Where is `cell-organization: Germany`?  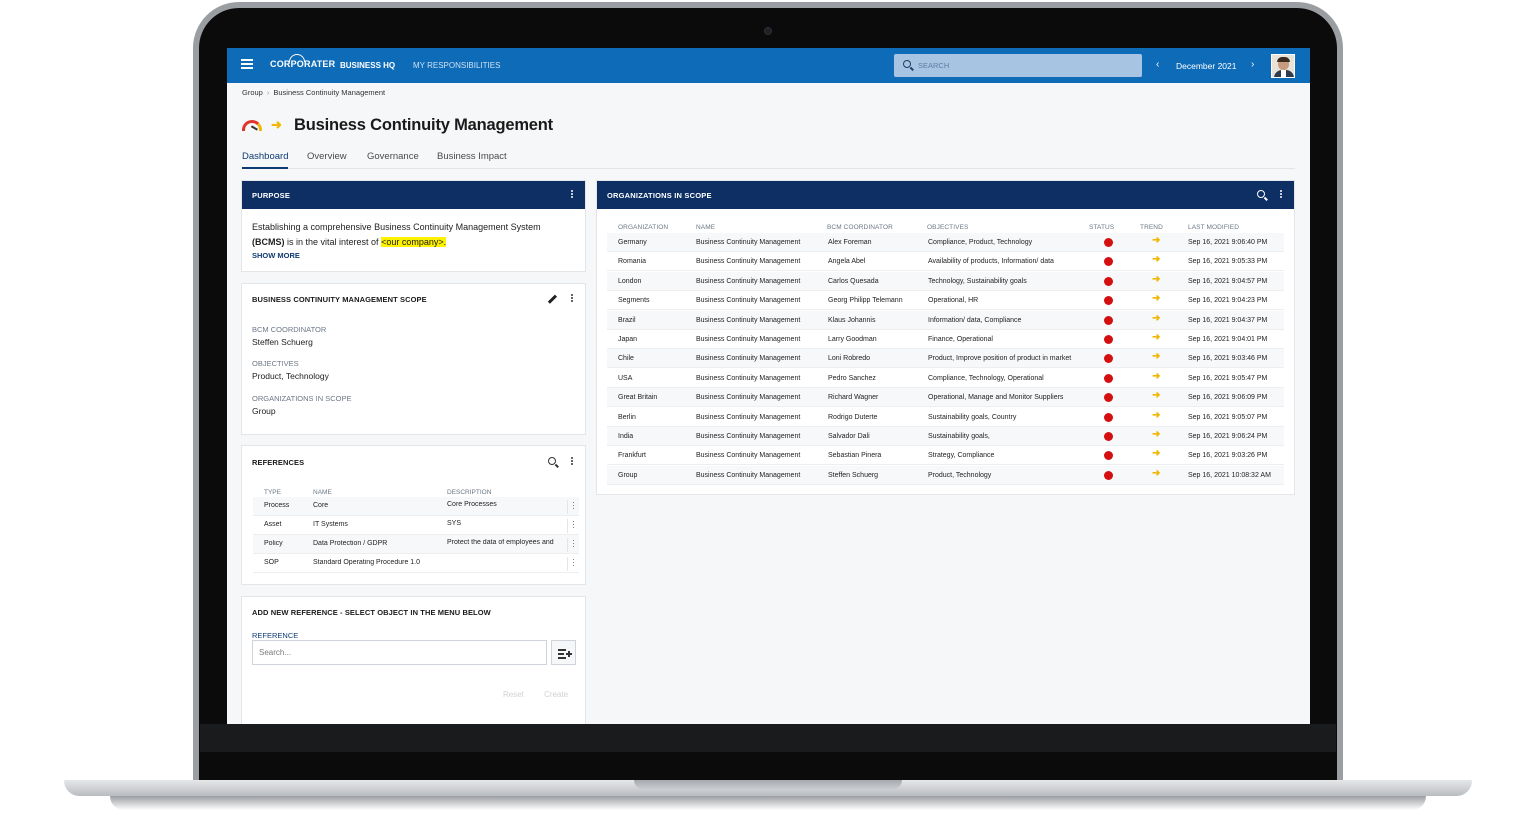 cell-organization: Germany is located at coordinates (632, 242).